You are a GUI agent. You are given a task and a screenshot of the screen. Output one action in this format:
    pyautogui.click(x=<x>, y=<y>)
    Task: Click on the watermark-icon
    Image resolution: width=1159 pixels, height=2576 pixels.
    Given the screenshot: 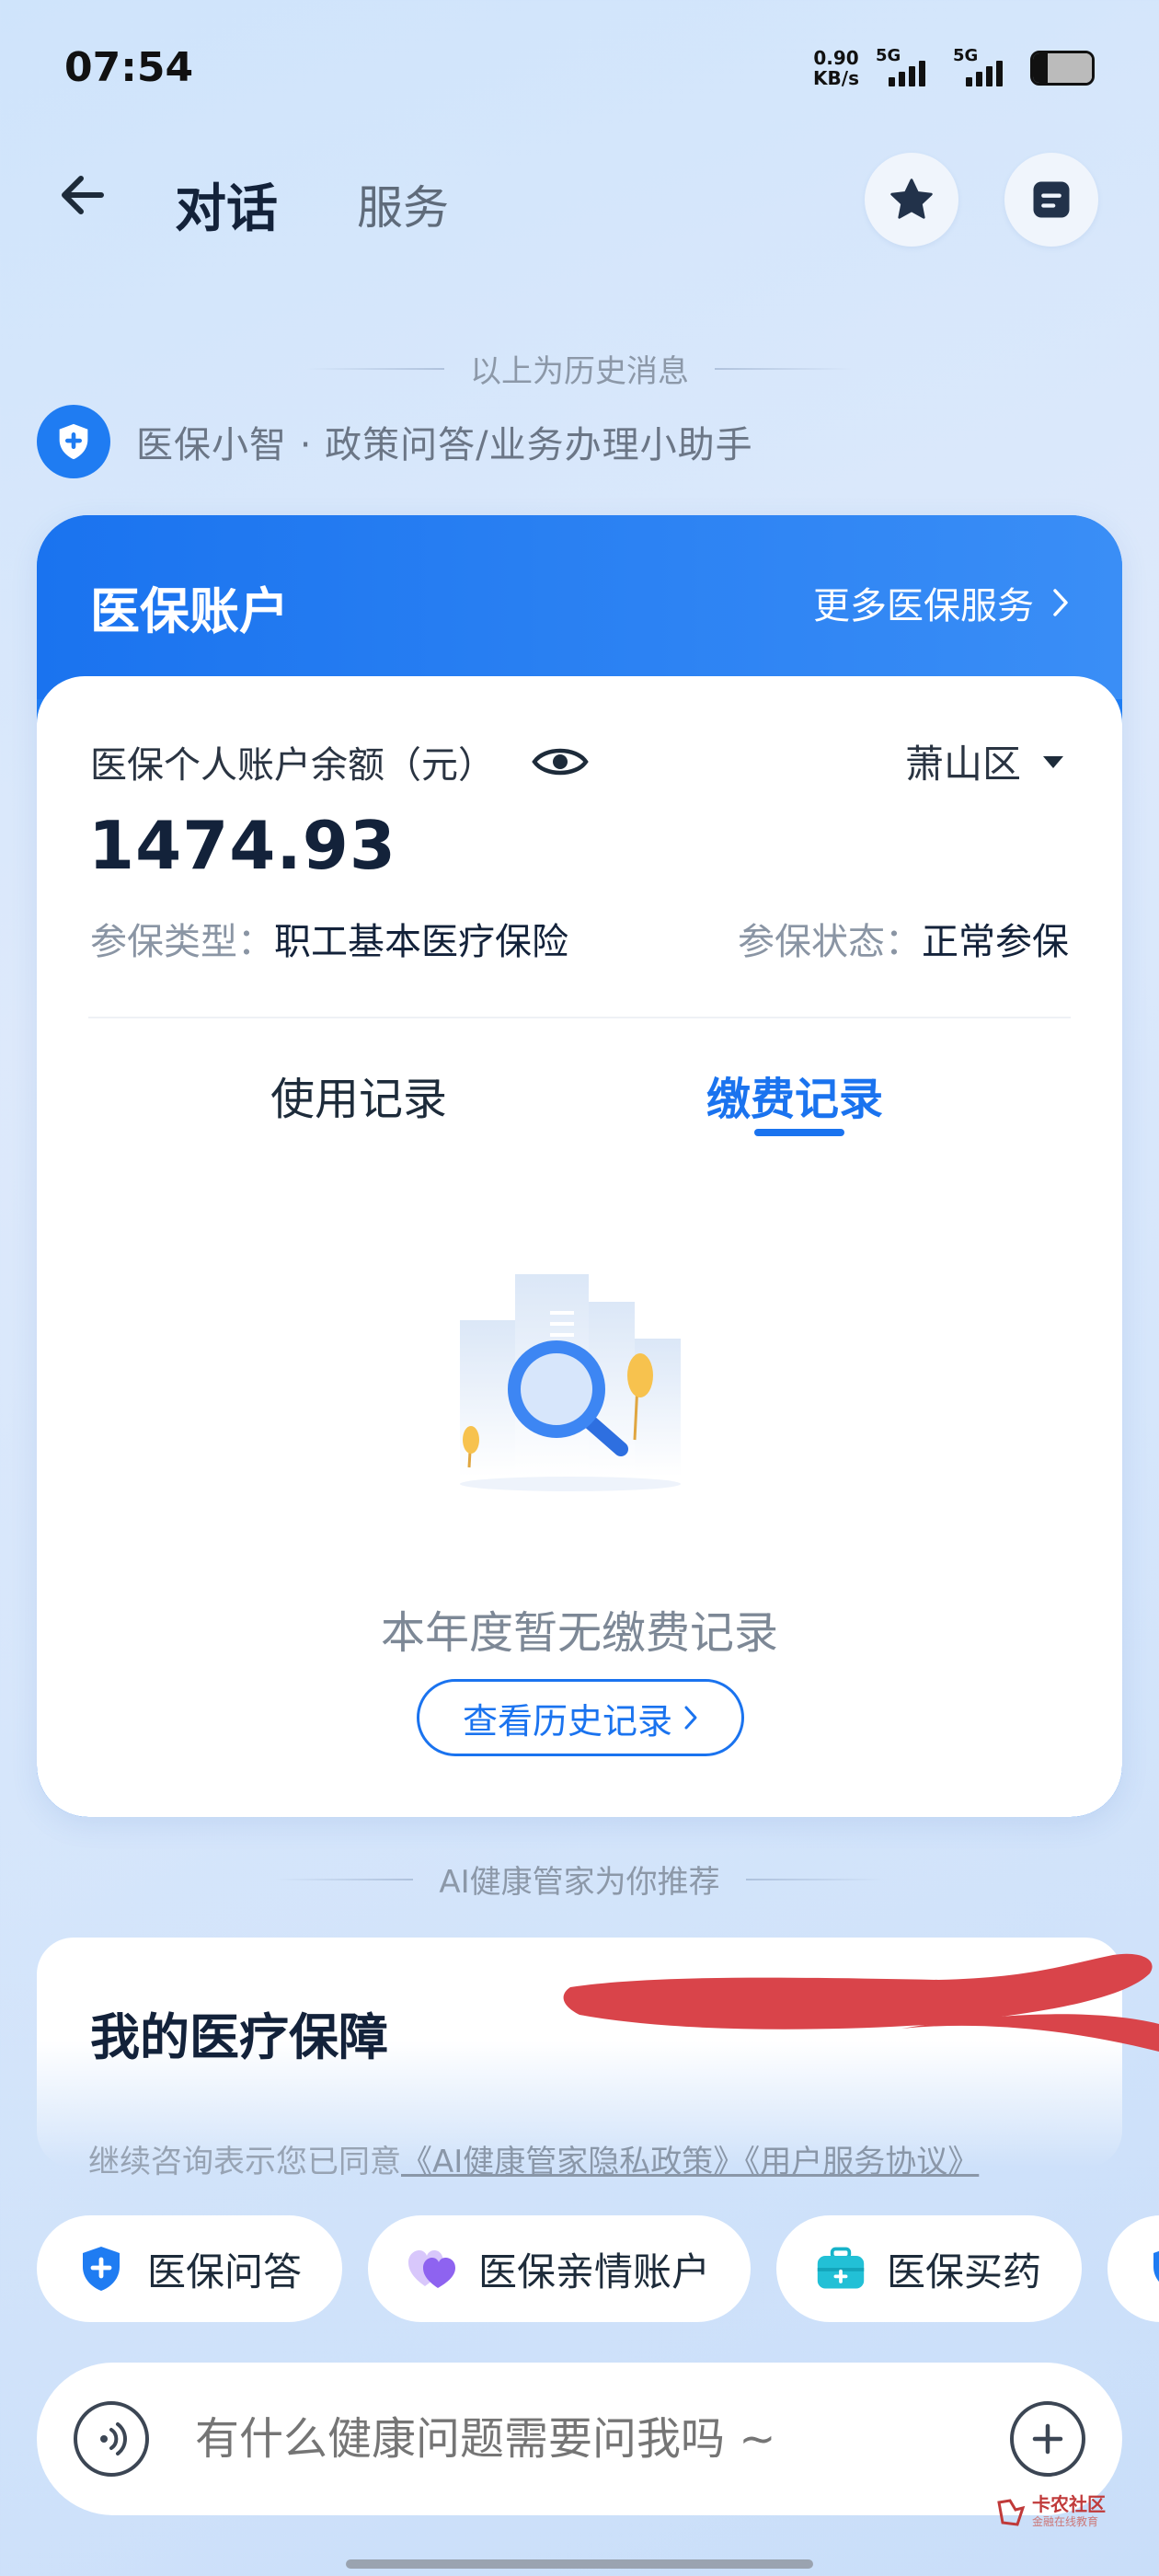 What is the action you would take?
    pyautogui.click(x=1011, y=2512)
    